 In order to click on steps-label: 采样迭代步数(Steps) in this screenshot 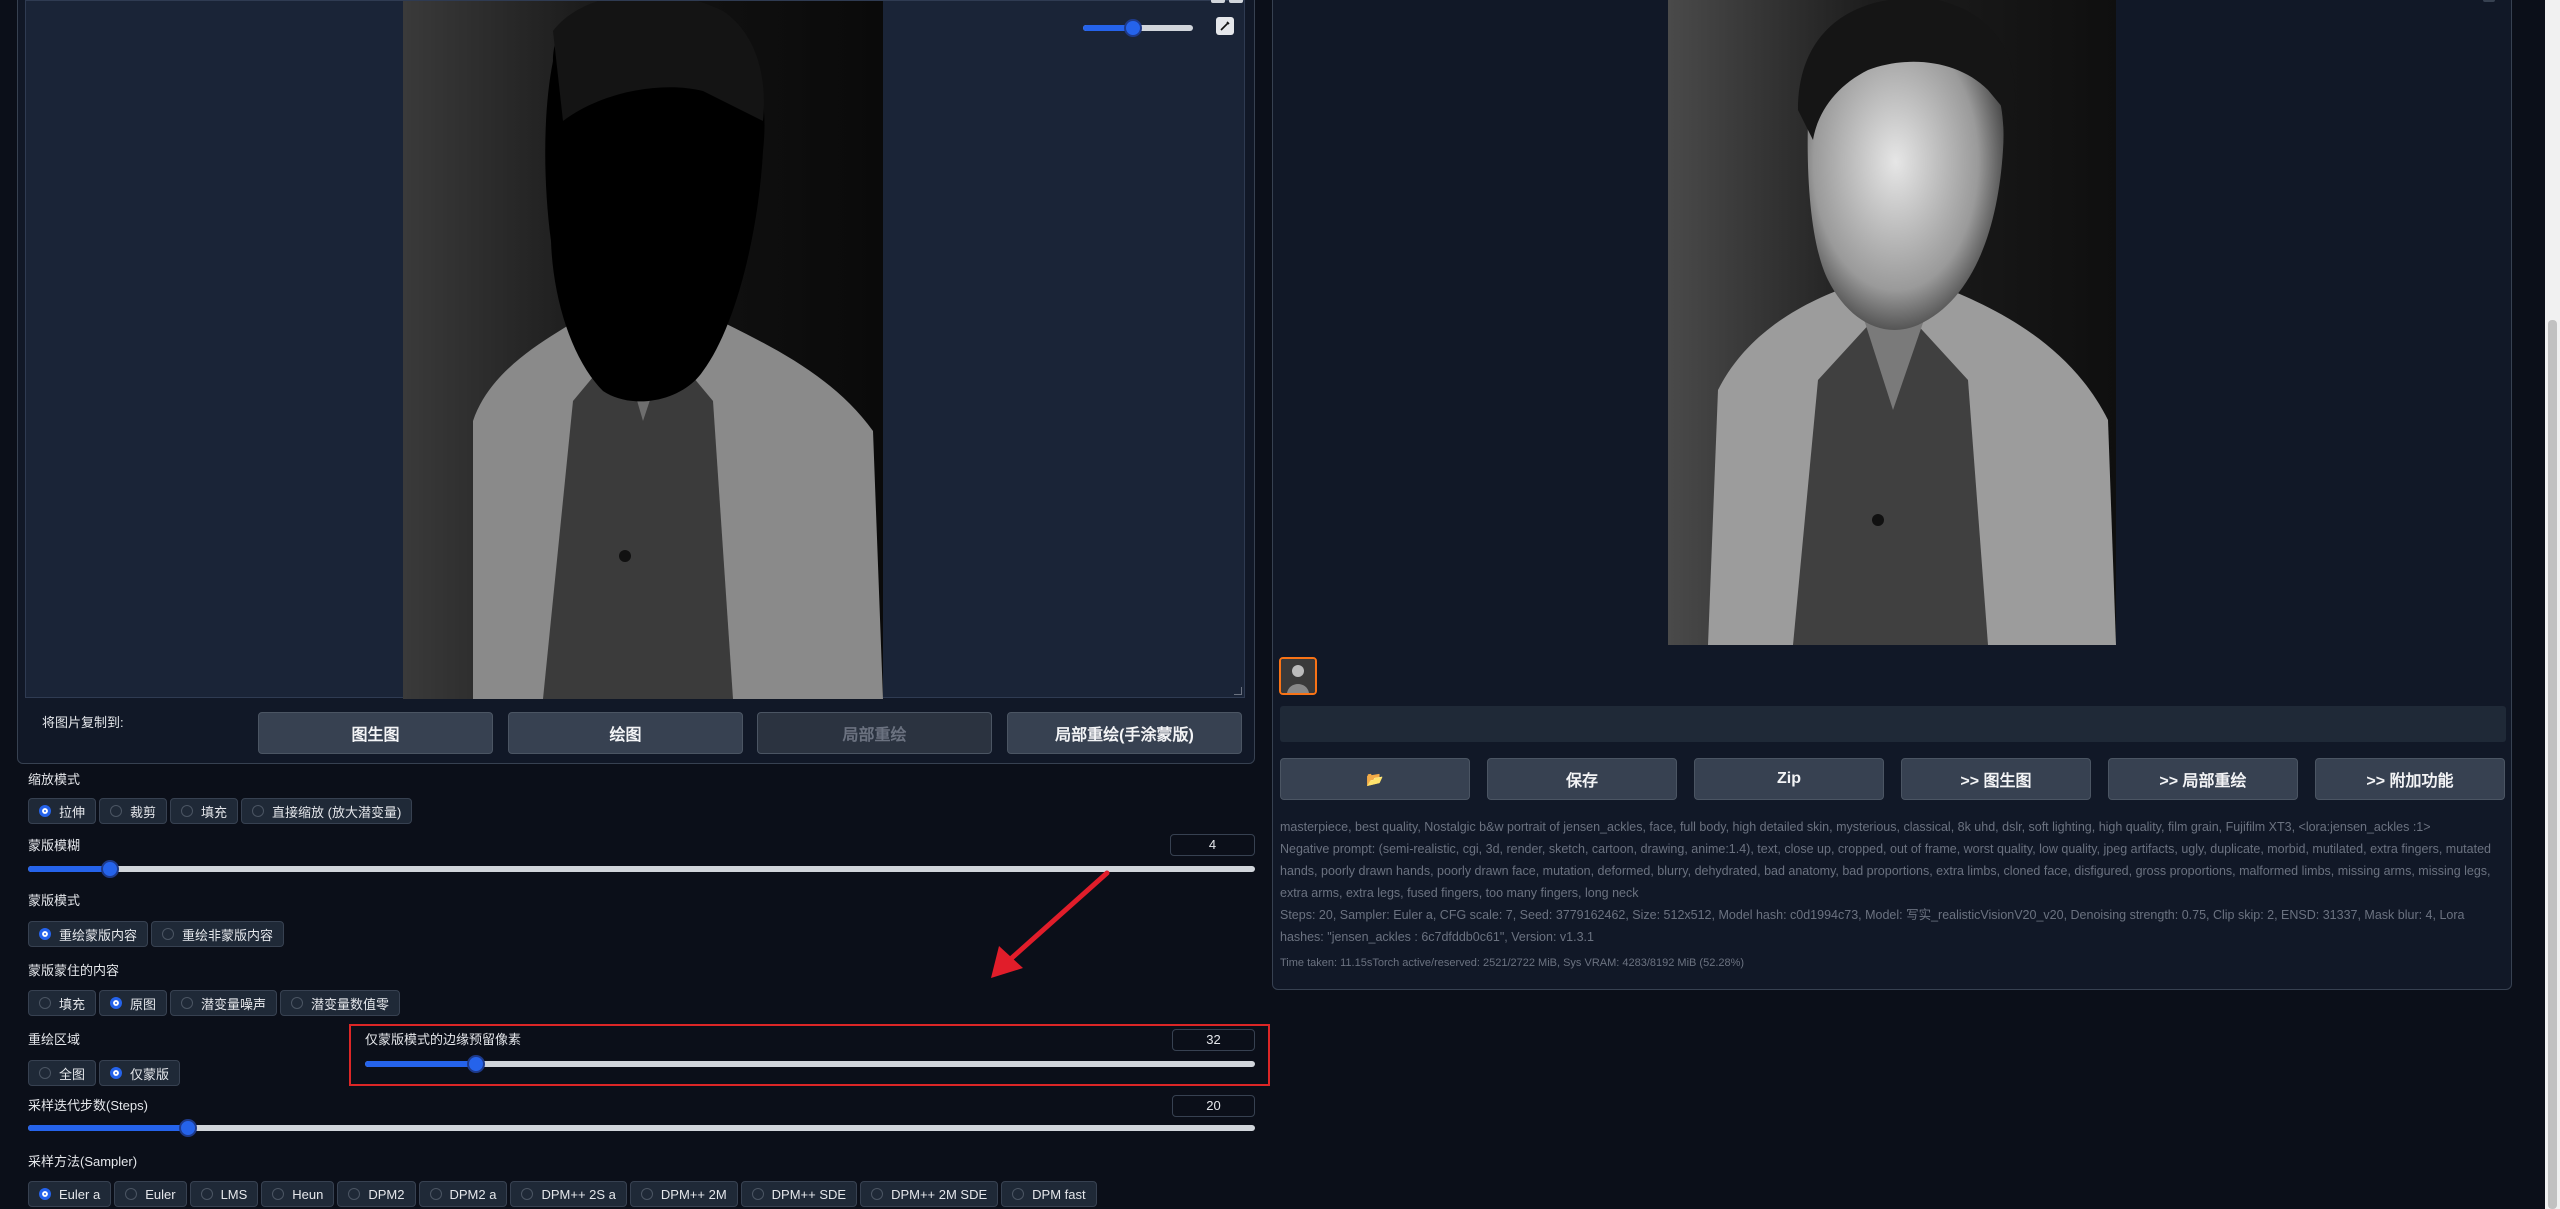, I will do `click(88, 1105)`.